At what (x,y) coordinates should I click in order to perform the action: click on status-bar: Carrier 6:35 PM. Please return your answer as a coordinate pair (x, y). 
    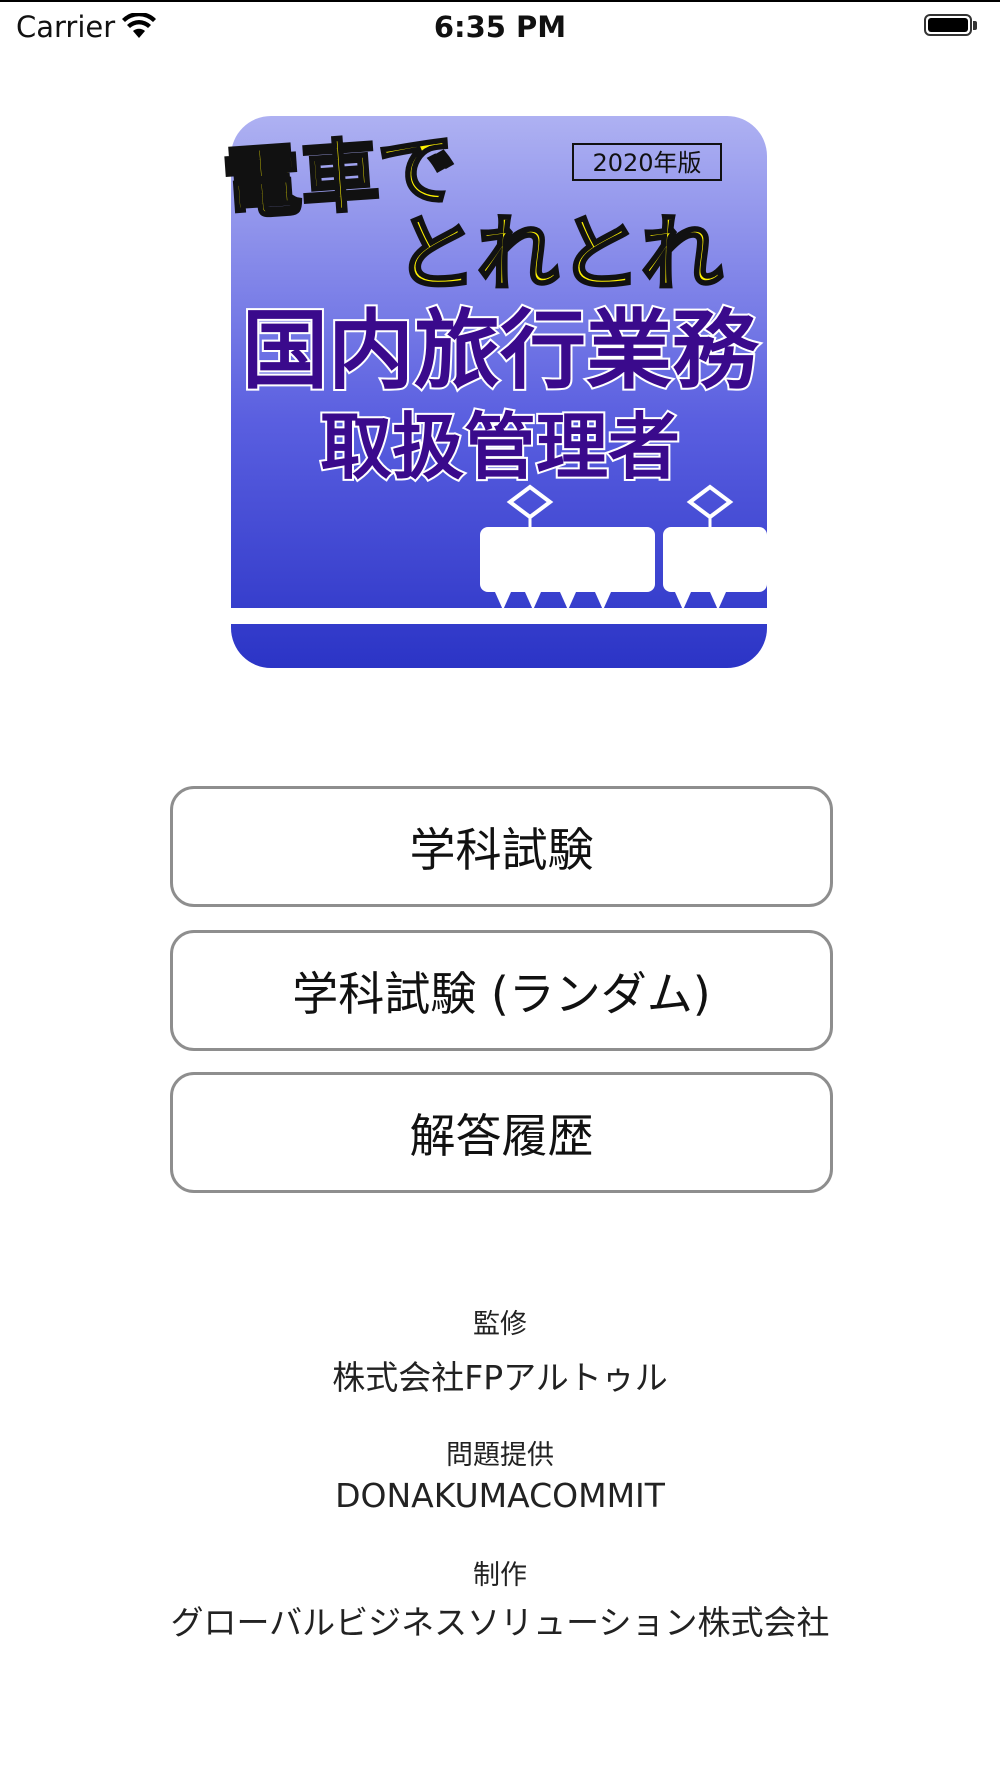
    Looking at the image, I should click on (500, 27).